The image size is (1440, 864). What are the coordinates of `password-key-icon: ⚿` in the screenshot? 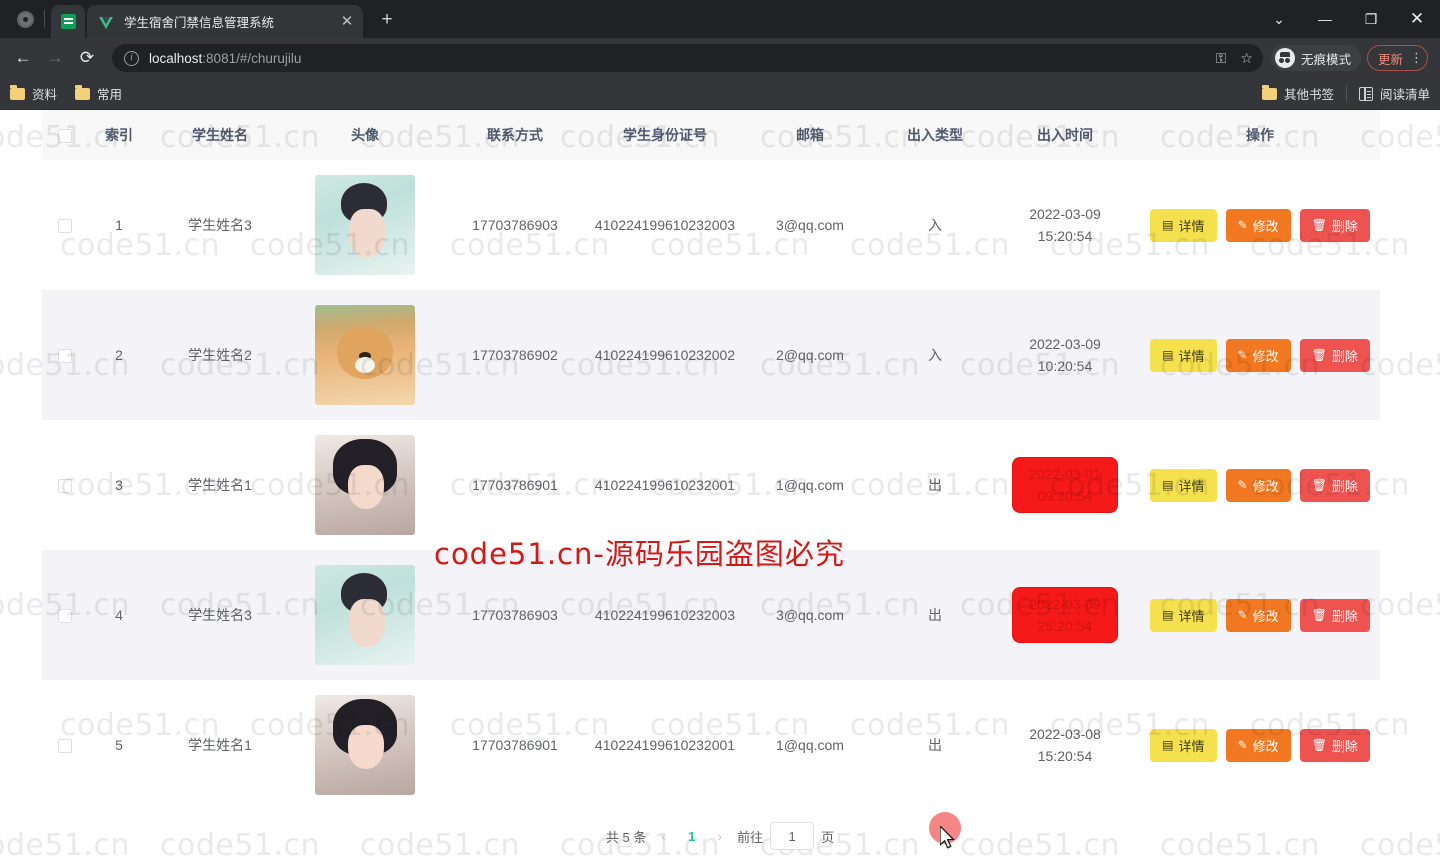 It's located at (1221, 58).